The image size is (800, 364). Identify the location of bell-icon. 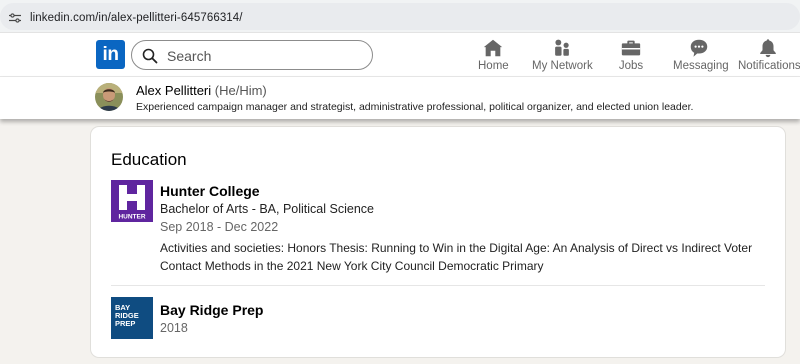
(768, 48).